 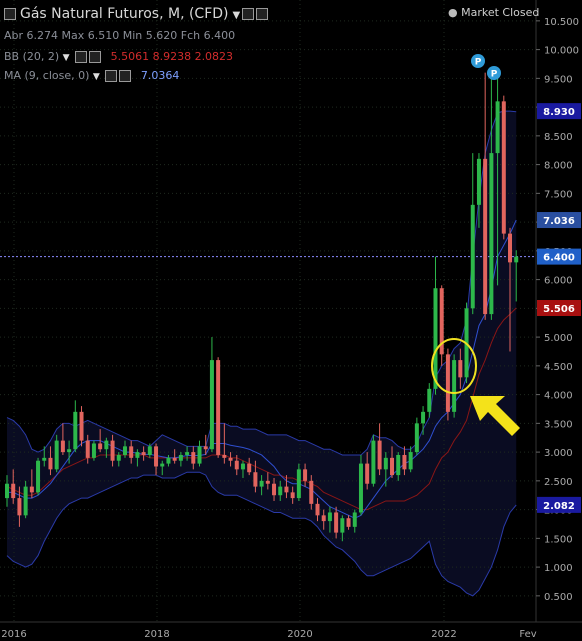 What do you see at coordinates (160, 75) in the screenshot?
I see `ma-value: 7.0364` at bounding box center [160, 75].